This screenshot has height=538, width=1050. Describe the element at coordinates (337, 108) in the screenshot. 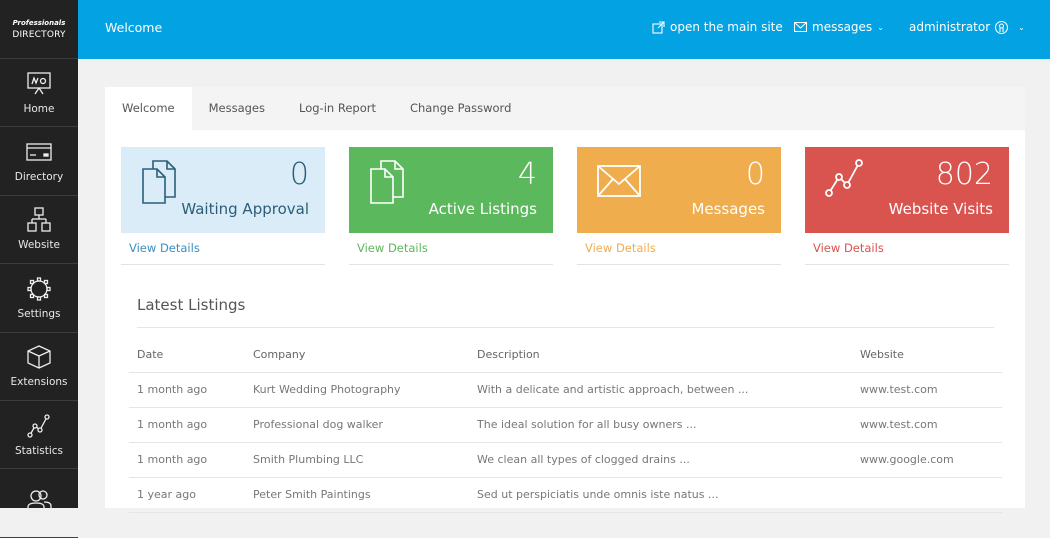

I see `tab-login-report: Log-in Report` at that location.